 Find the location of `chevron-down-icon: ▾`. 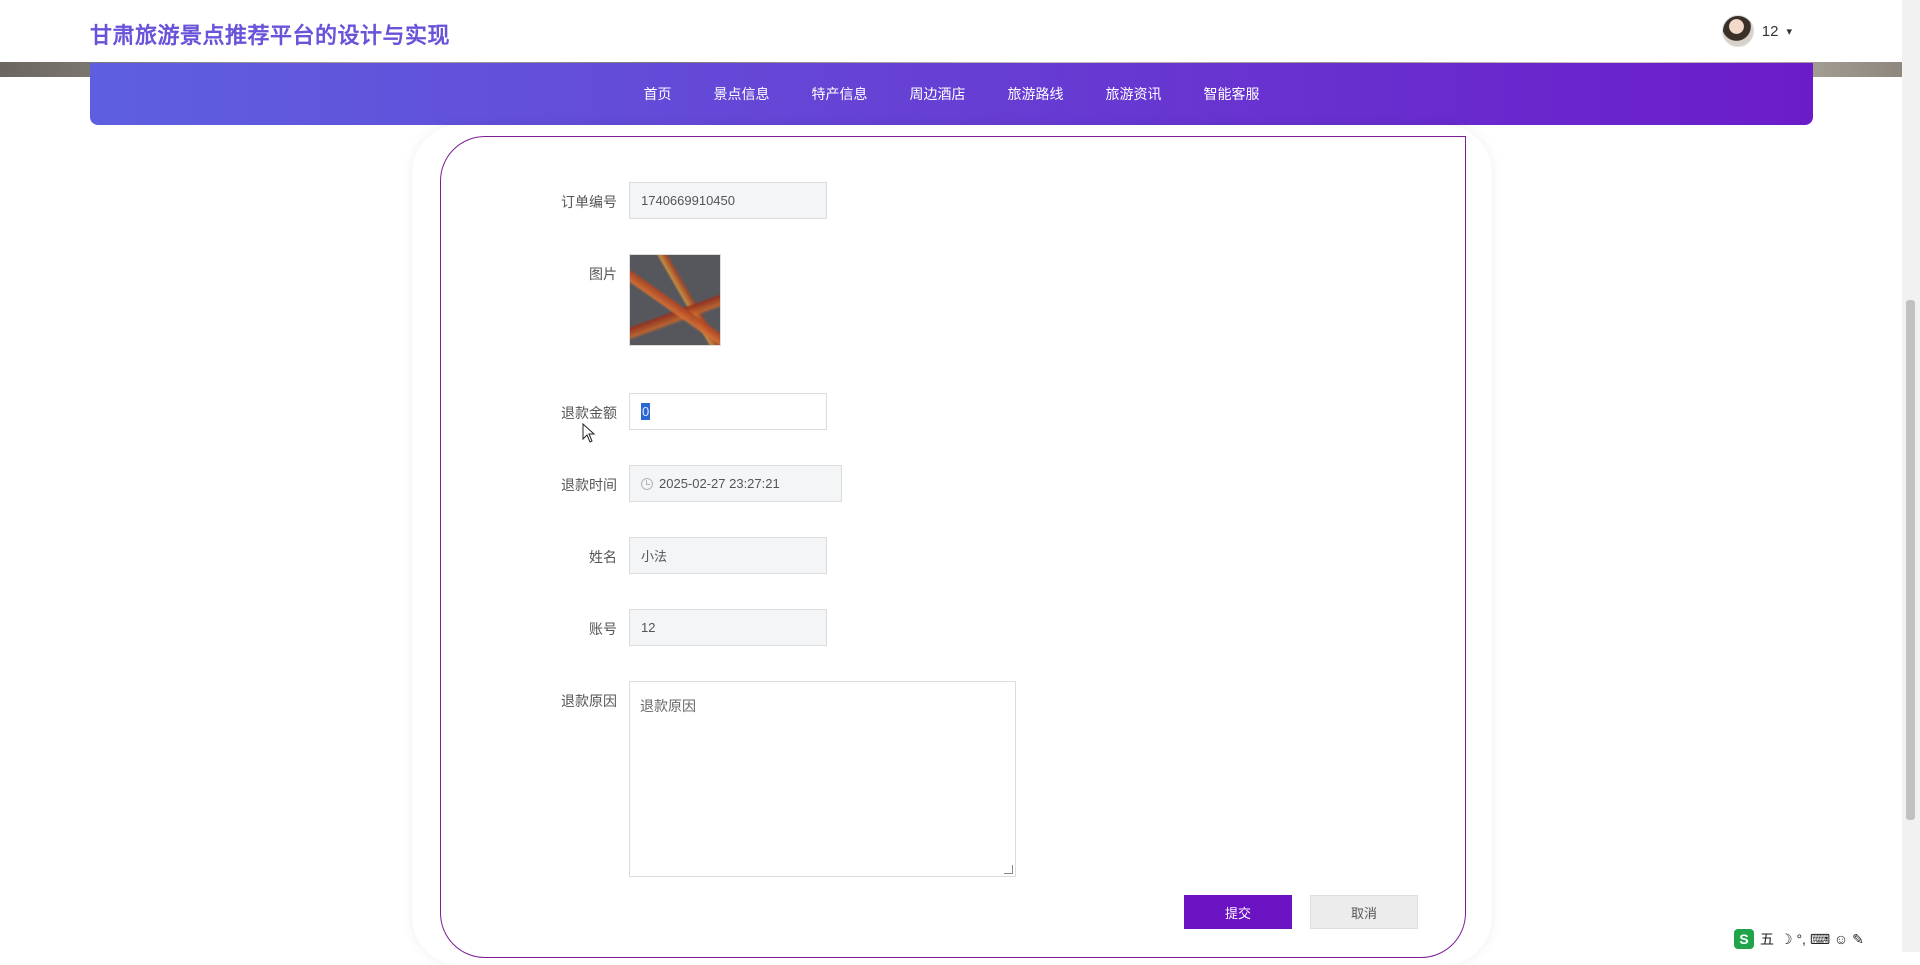

chevron-down-icon: ▾ is located at coordinates (1789, 31).